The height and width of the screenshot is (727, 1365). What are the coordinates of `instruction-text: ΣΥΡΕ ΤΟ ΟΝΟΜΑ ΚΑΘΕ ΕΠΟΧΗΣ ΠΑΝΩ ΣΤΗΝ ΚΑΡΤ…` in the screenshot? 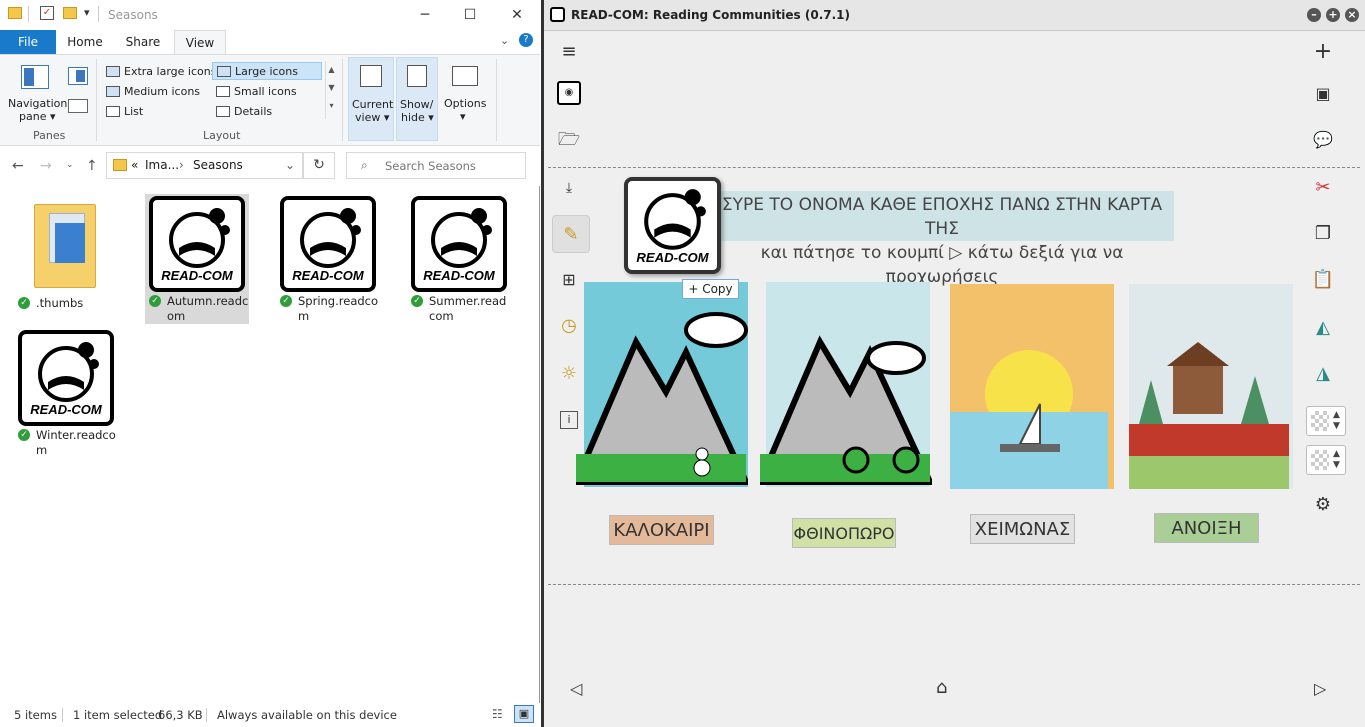 It's located at (942, 239).